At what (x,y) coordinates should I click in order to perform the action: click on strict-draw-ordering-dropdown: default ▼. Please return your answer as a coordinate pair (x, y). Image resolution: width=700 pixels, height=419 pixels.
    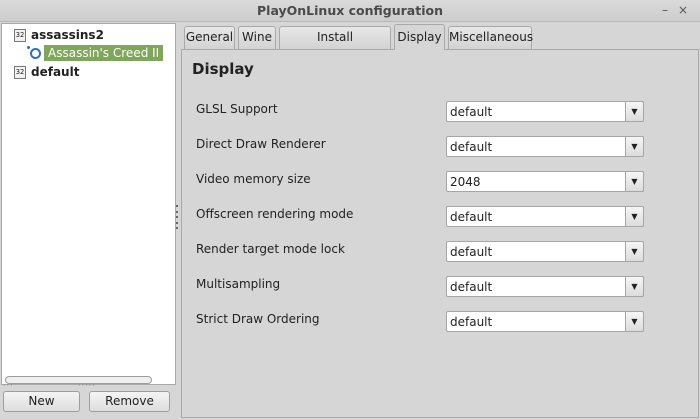
    Looking at the image, I should click on (545, 321).